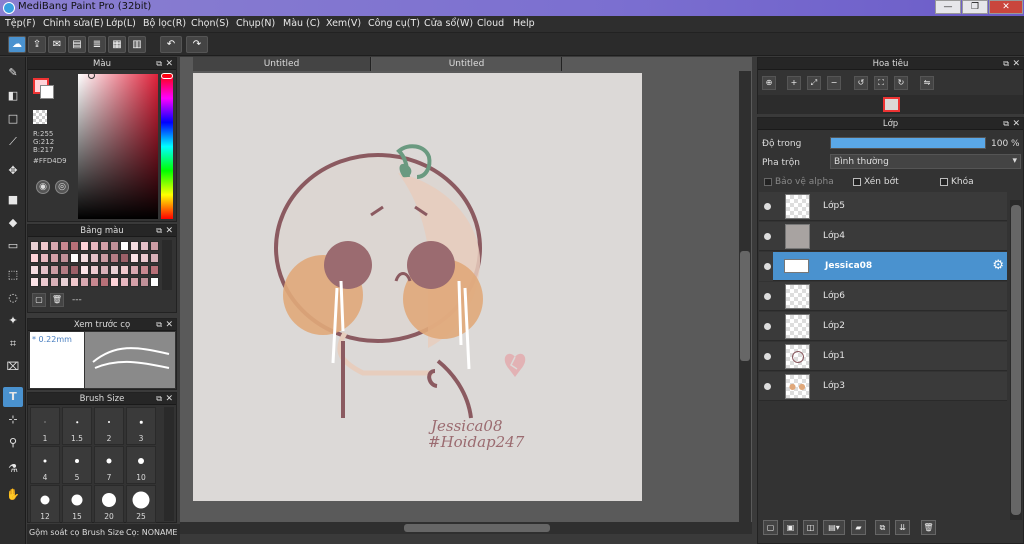  What do you see at coordinates (77, 504) in the screenshot?
I see `brush-size-option: 15` at bounding box center [77, 504].